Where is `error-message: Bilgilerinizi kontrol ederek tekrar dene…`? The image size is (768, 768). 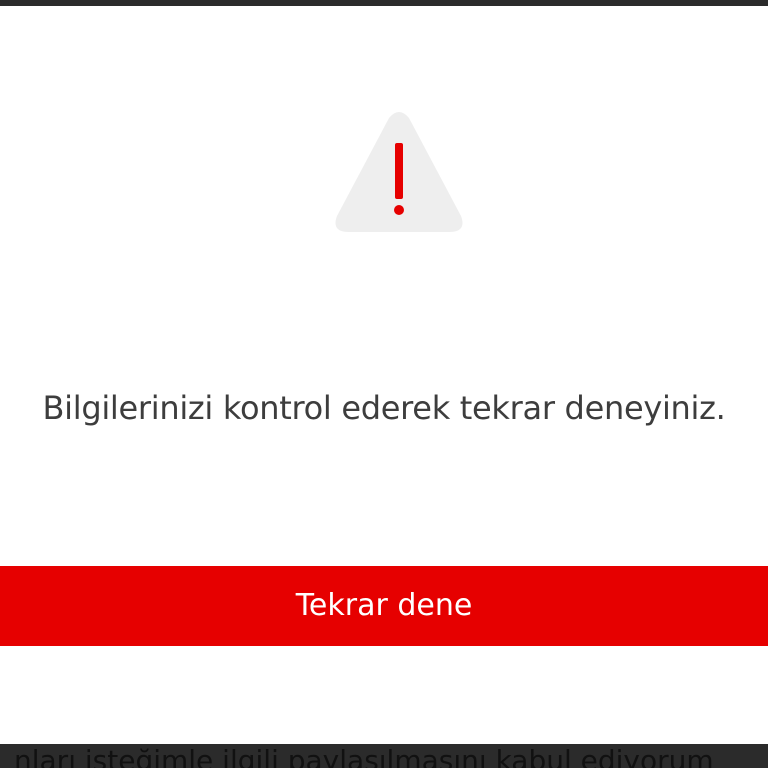 error-message: Bilgilerinizi kontrol ederek tekrar dene… is located at coordinates (384, 408).